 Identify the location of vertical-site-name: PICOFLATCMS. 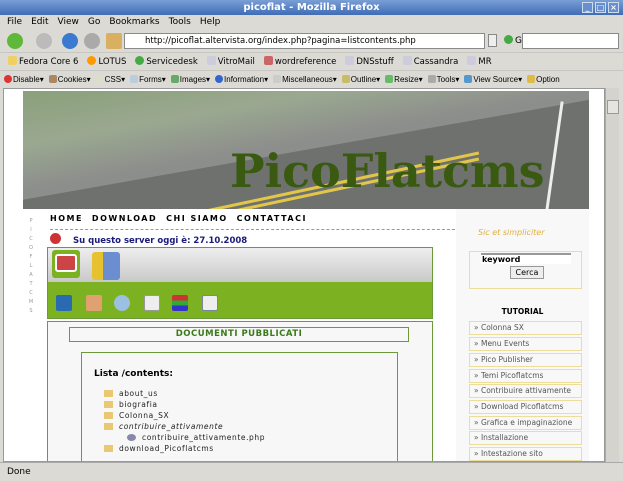
(31, 266).